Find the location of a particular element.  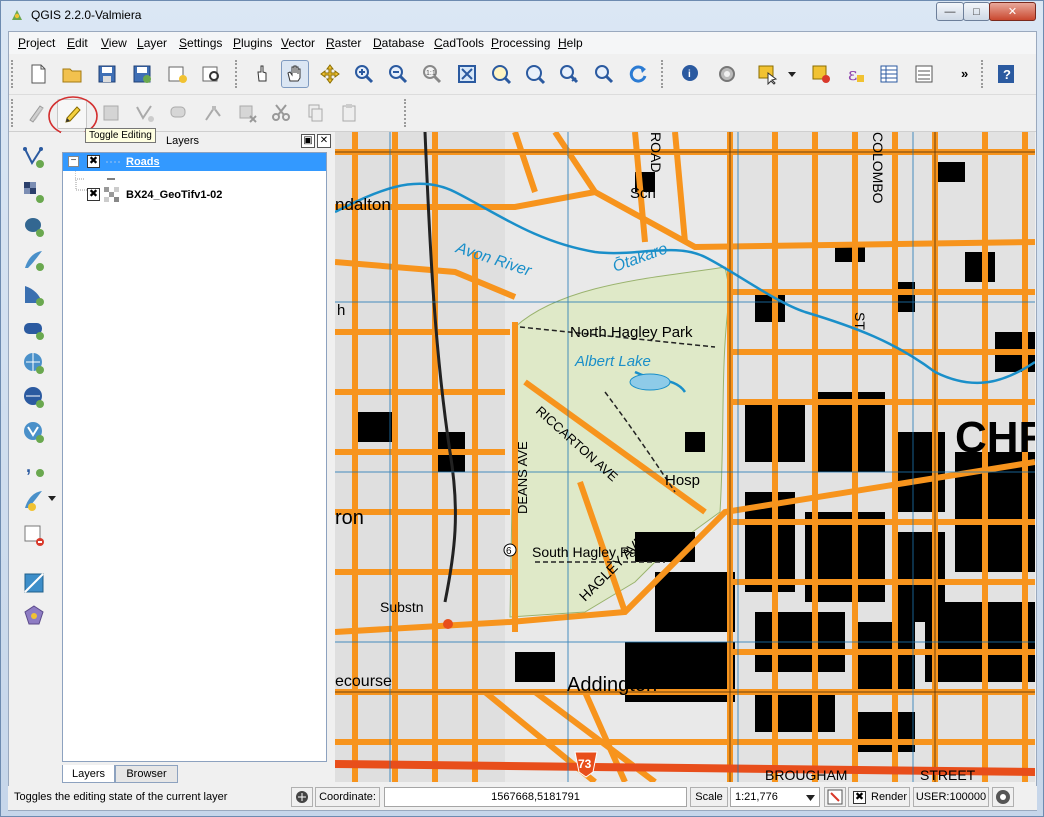

zoom-native-icon: 1:1 is located at coordinates (432, 74).